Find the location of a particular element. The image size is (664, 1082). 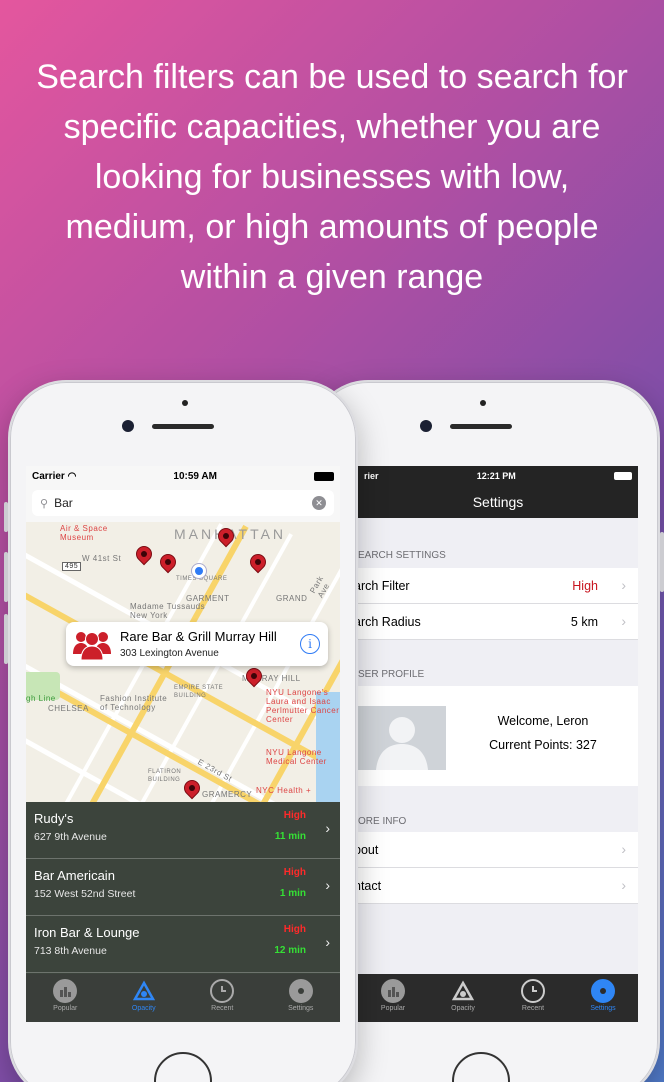

search-settings-header: EARCH SETTINGS is located at coordinates (402, 555).